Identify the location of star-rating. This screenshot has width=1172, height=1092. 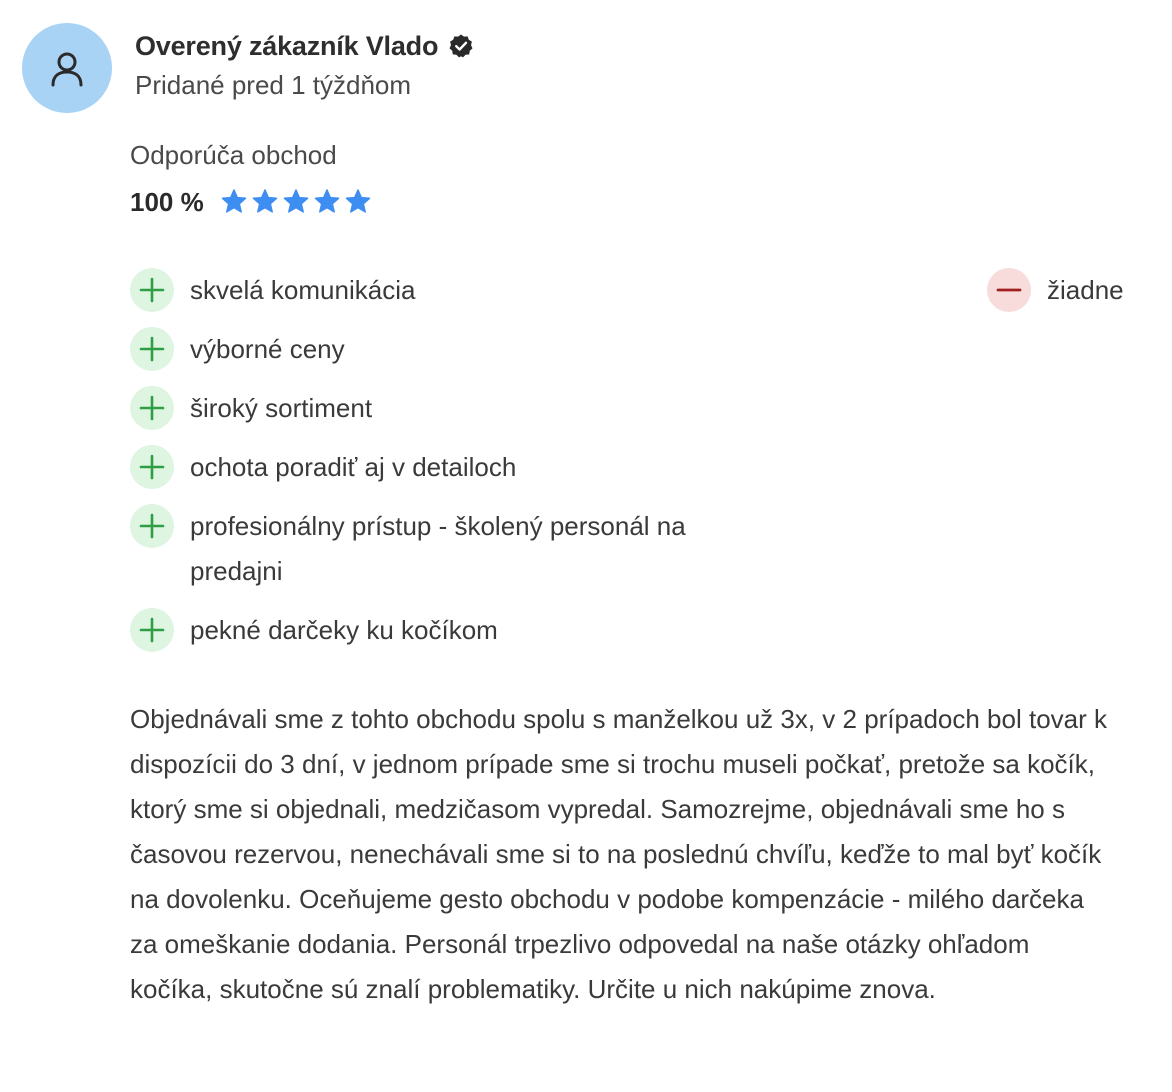
(296, 202).